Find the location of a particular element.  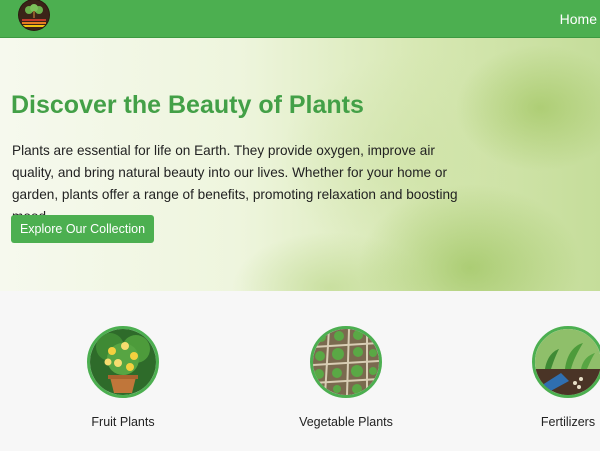

logo is located at coordinates (34, 15).